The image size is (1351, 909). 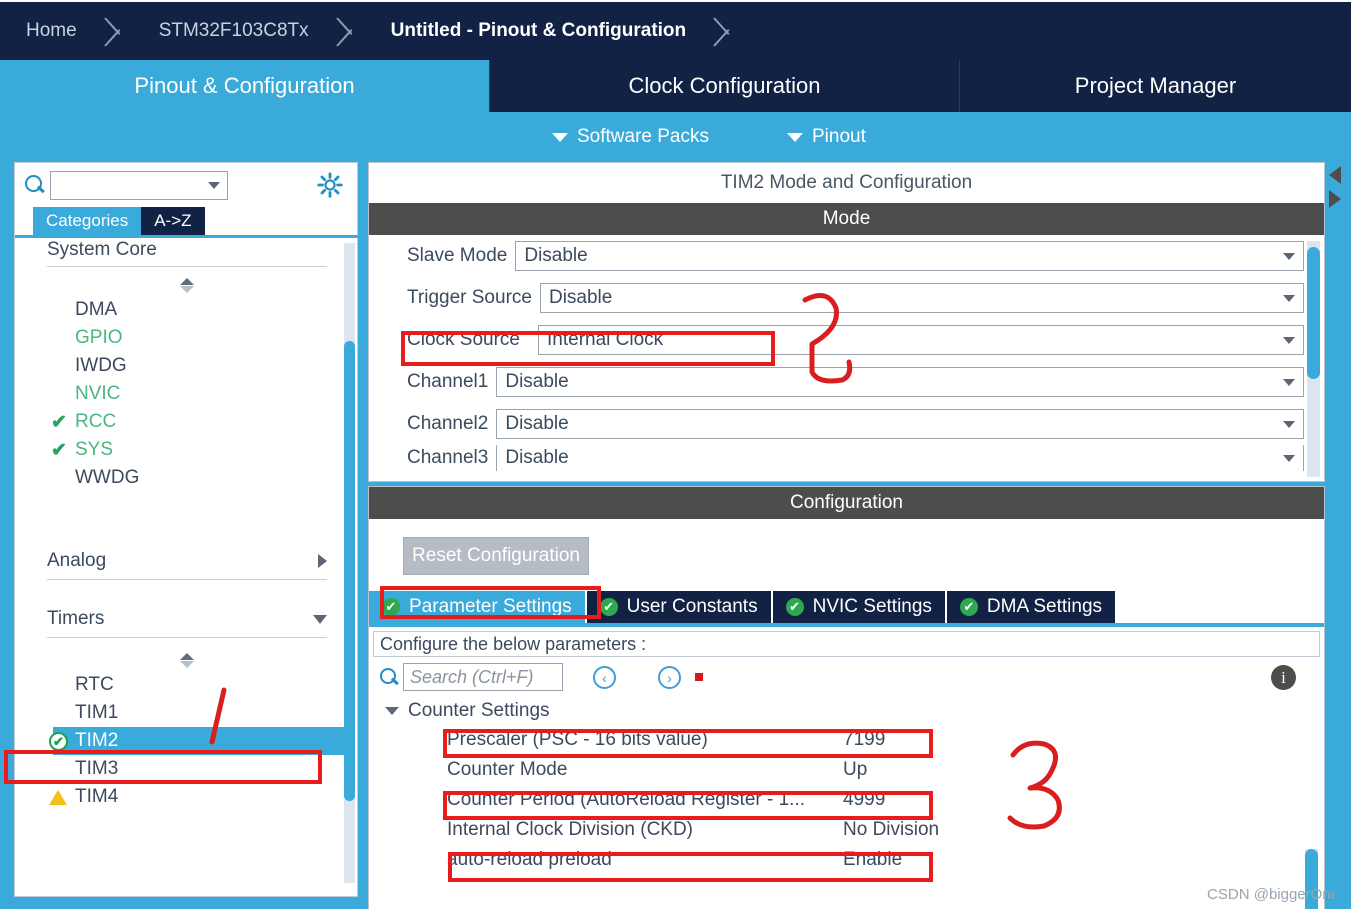 What do you see at coordinates (855, 770) in the screenshot?
I see `parameter-value: Up` at bounding box center [855, 770].